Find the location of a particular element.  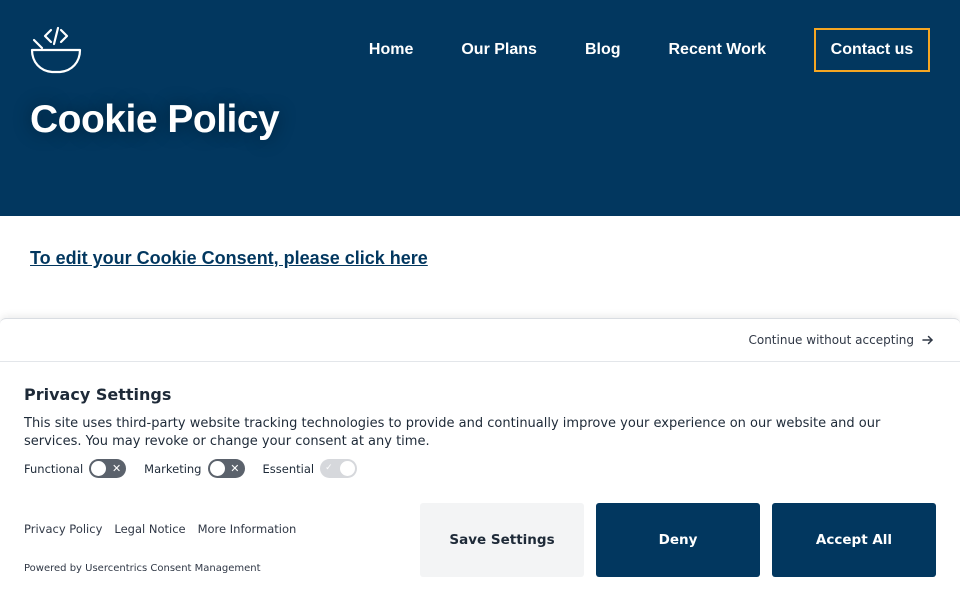

nav-blog: Blog is located at coordinates (603, 50).